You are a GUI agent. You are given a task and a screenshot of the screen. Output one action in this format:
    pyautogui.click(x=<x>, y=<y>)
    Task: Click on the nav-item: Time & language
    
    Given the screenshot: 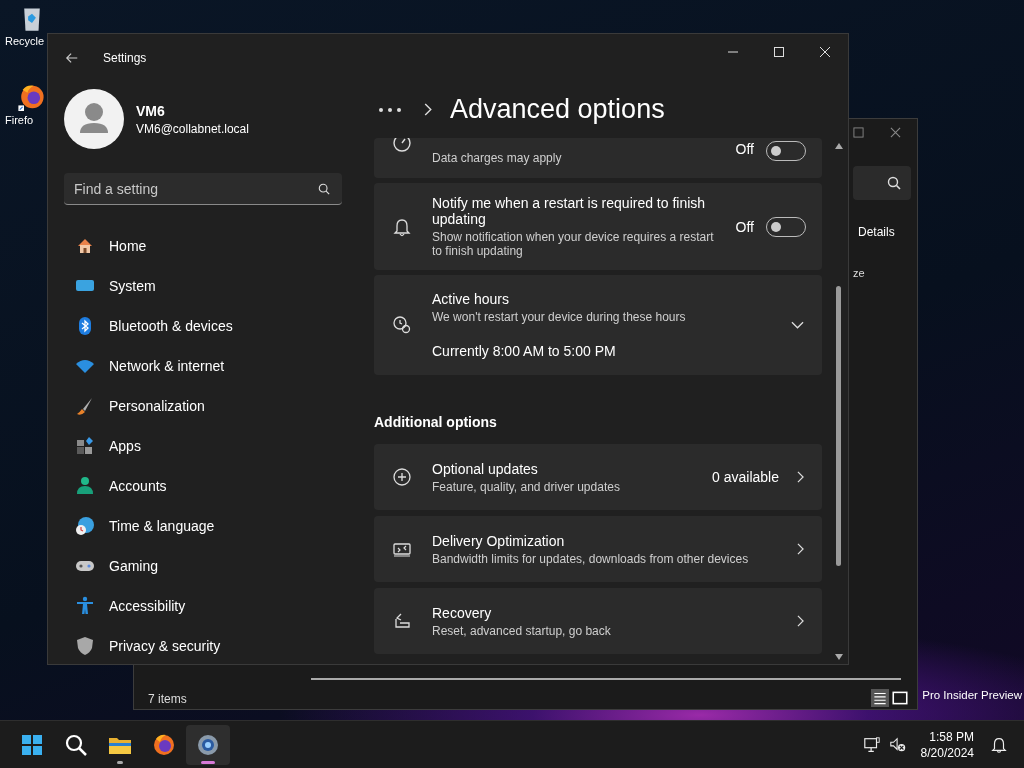 What is the action you would take?
    pyautogui.click(x=212, y=526)
    